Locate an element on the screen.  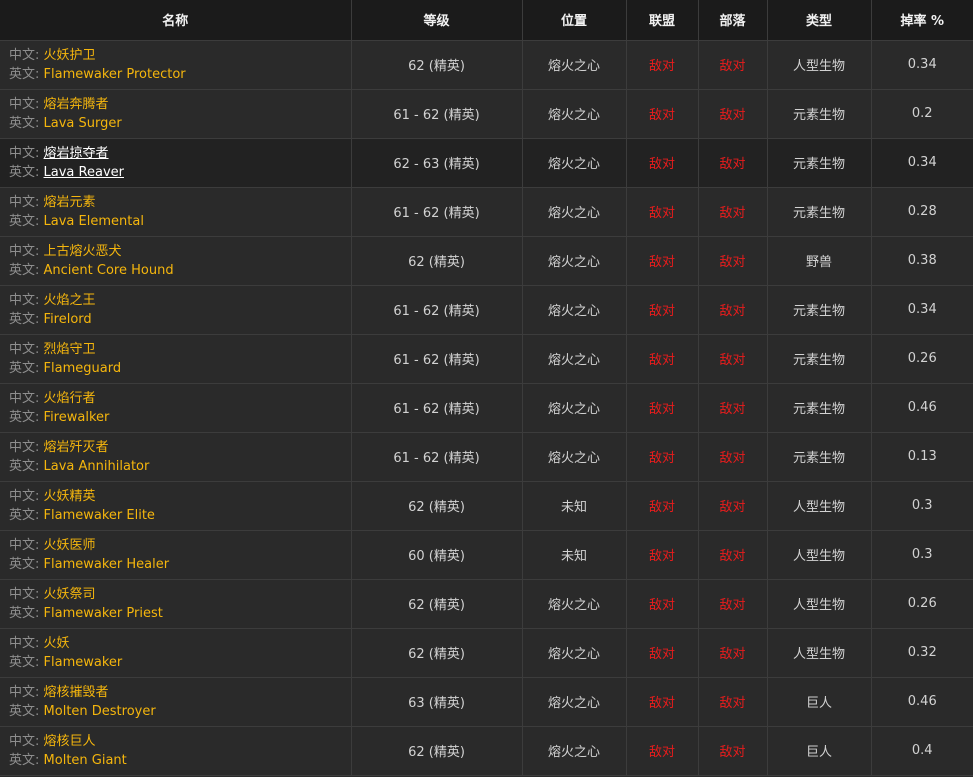
npc-chinese-name-link: 火妖 is located at coordinates (57, 643).